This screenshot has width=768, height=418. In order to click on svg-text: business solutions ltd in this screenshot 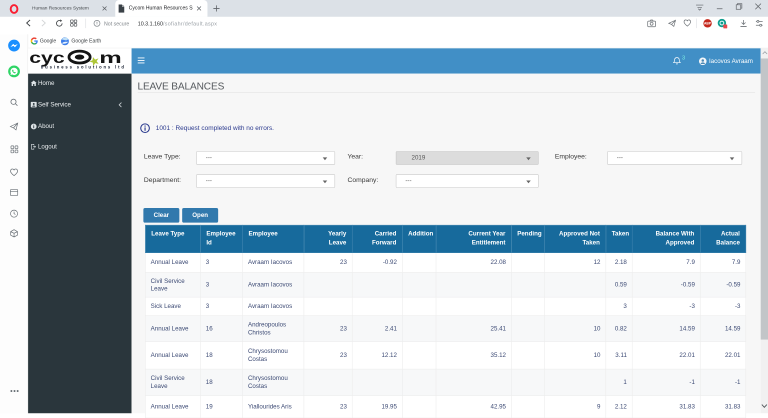, I will do `click(83, 67)`.